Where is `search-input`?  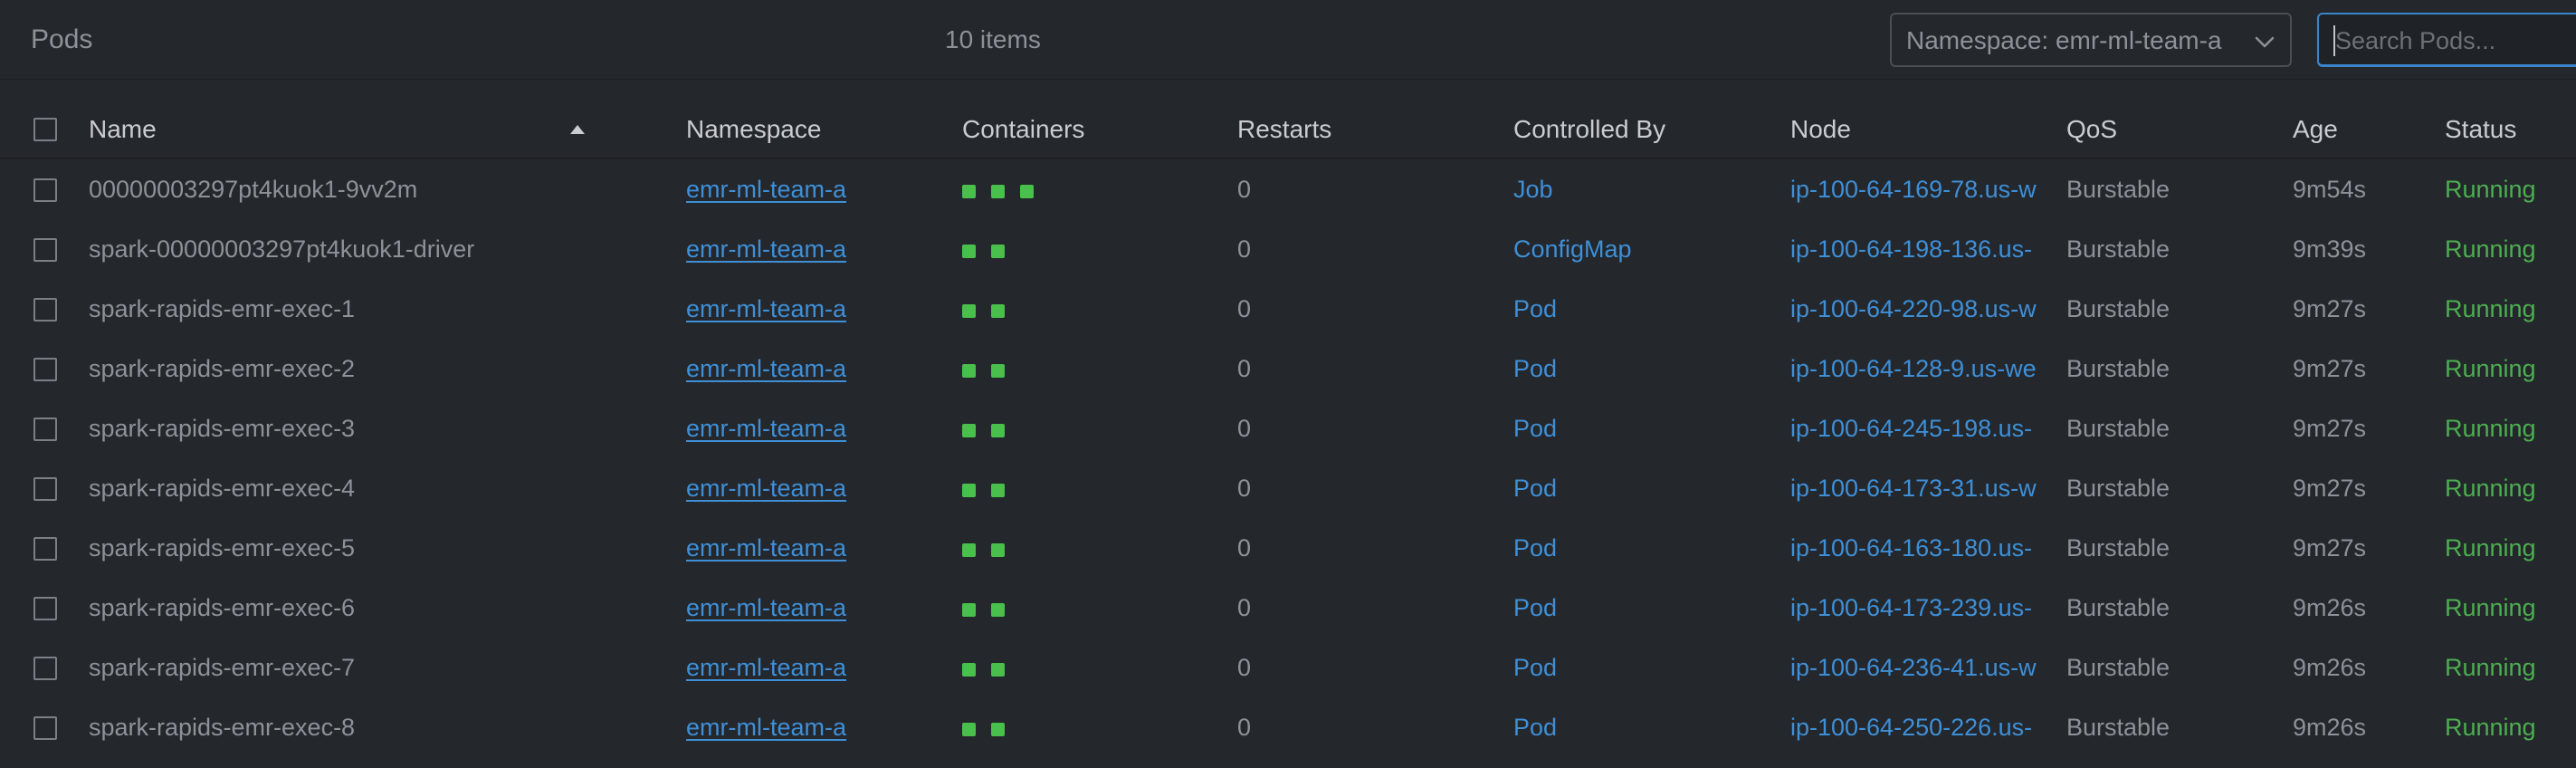
search-input is located at coordinates (2455, 40).